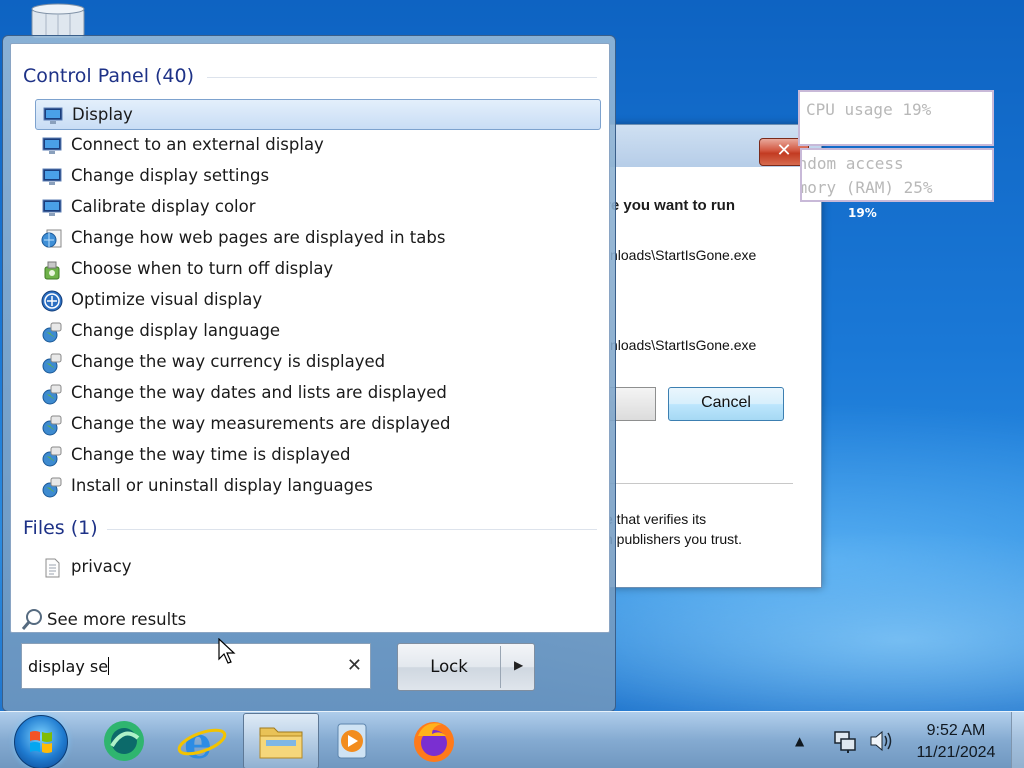 The height and width of the screenshot is (768, 1024). Describe the element at coordinates (281, 743) in the screenshot. I see `folder-icon` at that location.